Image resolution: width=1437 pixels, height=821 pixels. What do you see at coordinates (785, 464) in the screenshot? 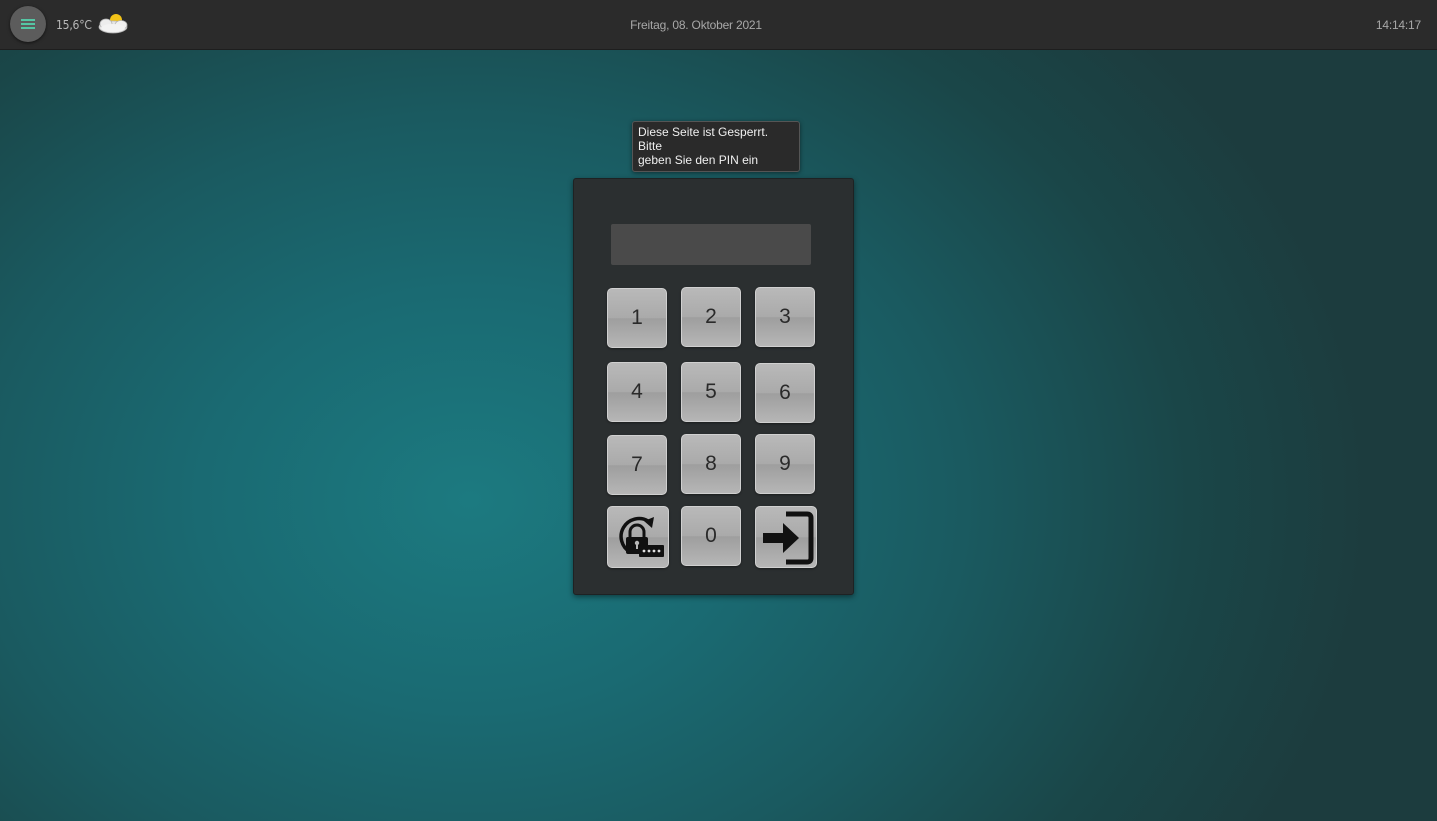
I see `key-9: 9` at bounding box center [785, 464].